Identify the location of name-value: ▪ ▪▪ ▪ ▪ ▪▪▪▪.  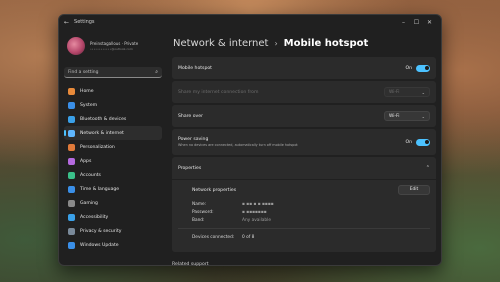
(258, 204).